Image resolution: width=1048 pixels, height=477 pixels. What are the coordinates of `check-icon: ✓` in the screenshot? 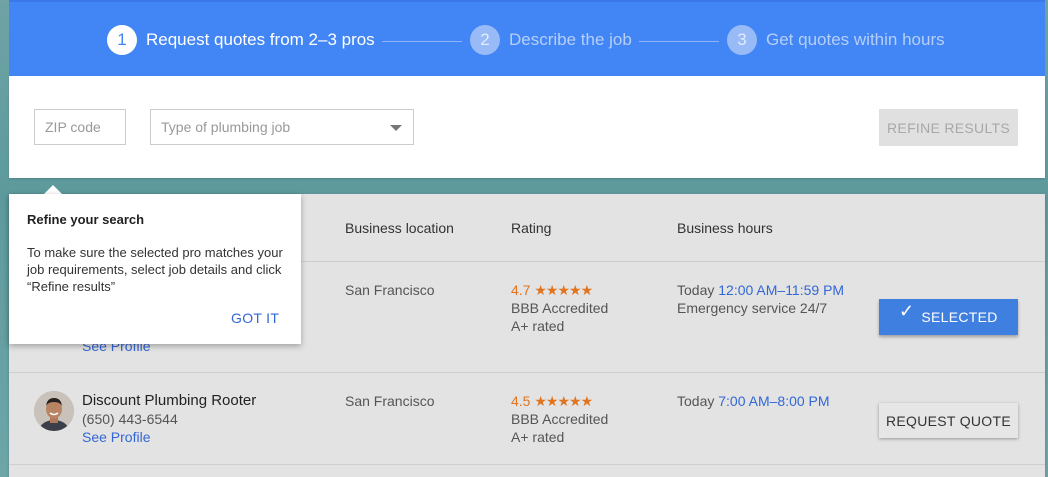 It's located at (907, 311).